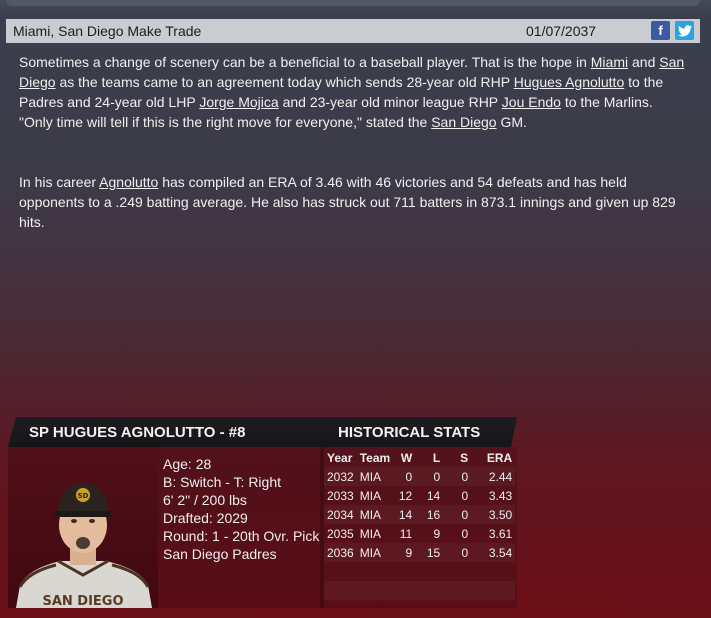  I want to click on player-heading: SP HUGUES AGNOLUTTO - #8, so click(137, 432).